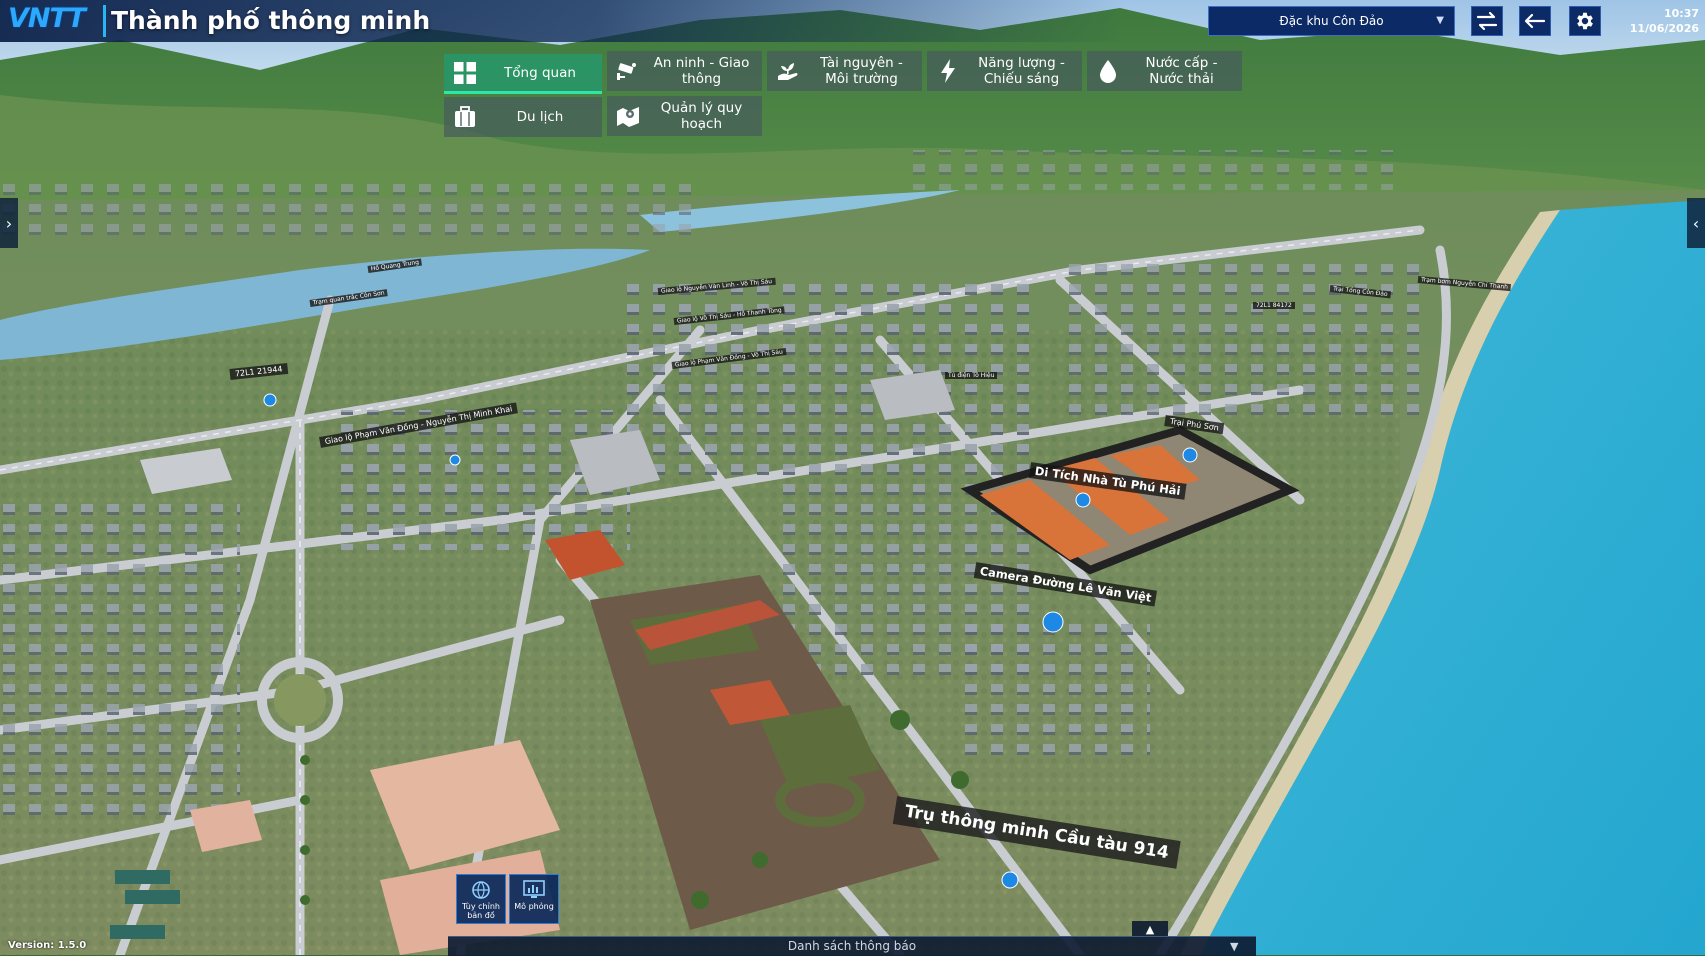 Image resolution: width=1705 pixels, height=956 pixels. What do you see at coordinates (271, 20) in the screenshot?
I see `page-title: Thành phố thông minh` at bounding box center [271, 20].